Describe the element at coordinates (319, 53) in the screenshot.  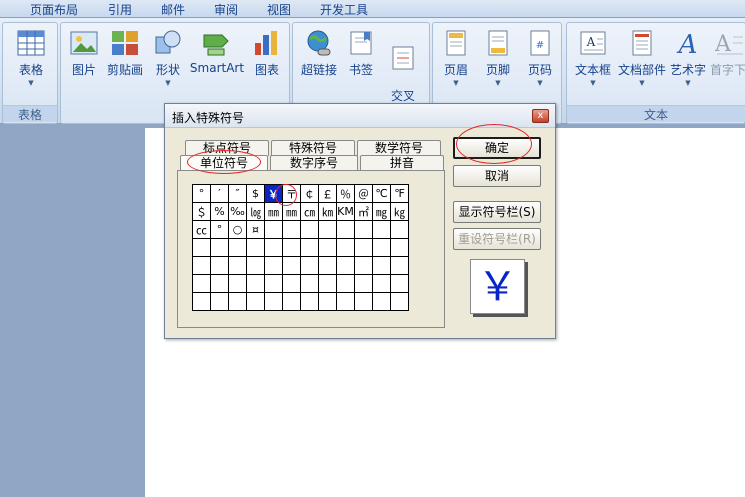
I see `hyperlink-button: 超链接` at that location.